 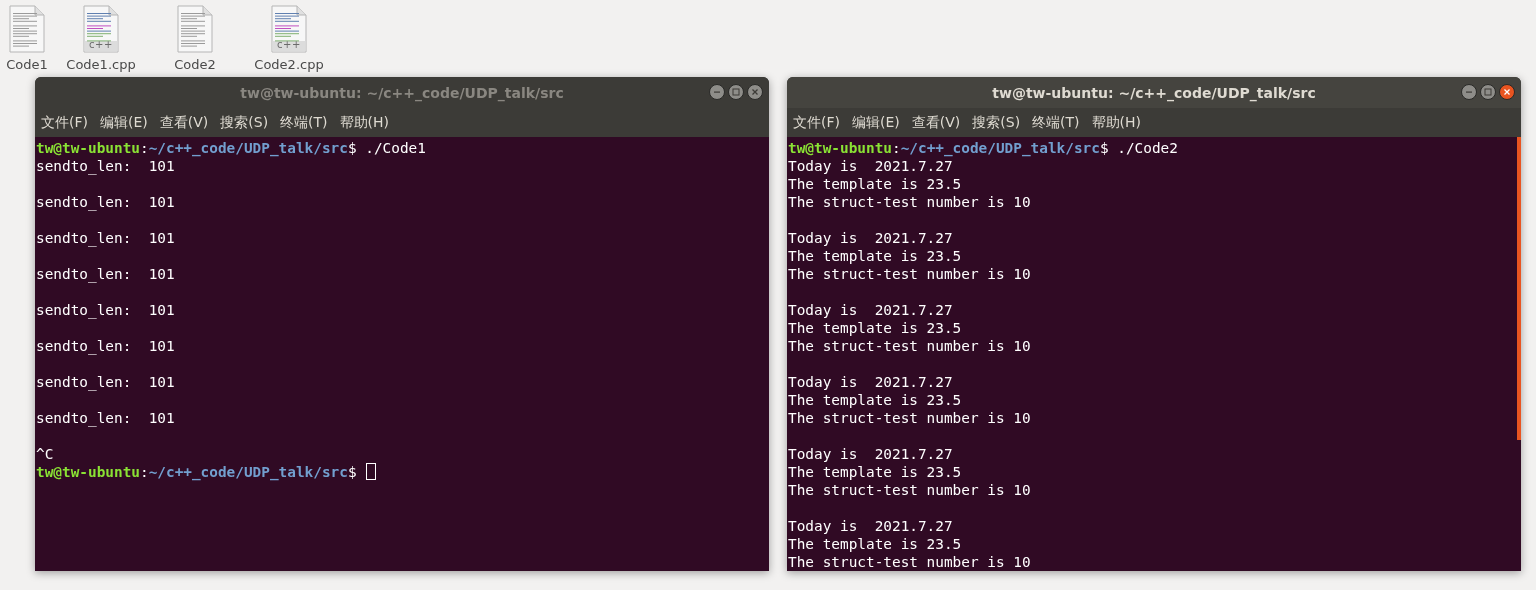 I want to click on command-text: ./Code1, so click(x=395, y=148).